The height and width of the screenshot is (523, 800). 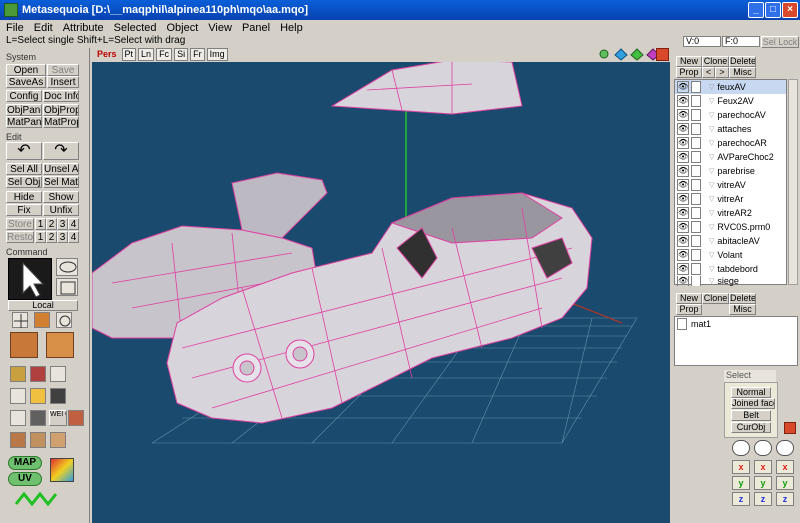 I want to click on local-button: Local, so click(x=43, y=305).